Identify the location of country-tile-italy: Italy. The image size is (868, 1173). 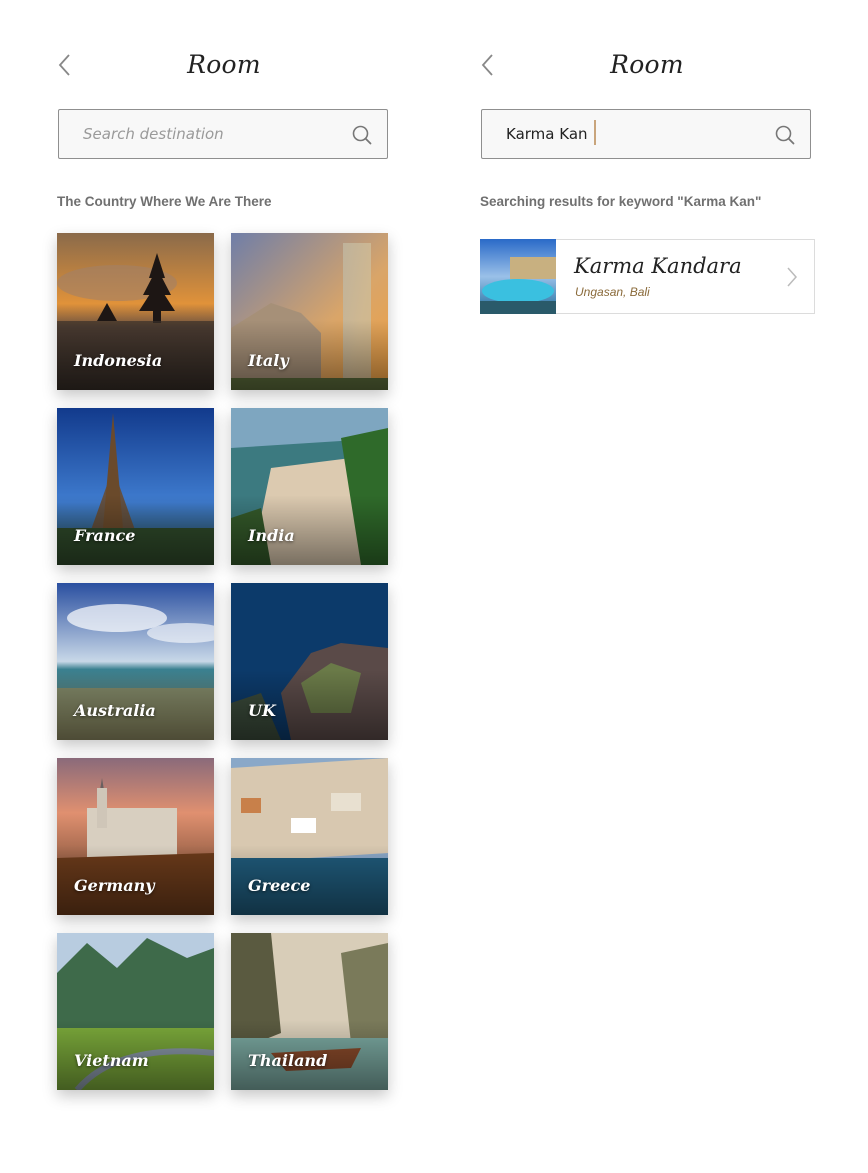
(309, 311).